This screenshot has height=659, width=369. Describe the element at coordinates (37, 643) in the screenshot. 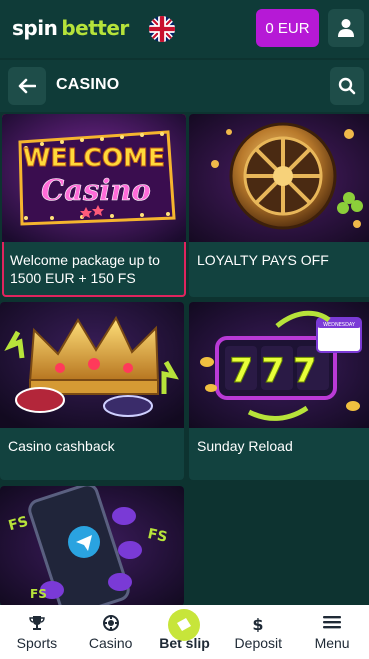

I see `nav-sports-label: Sports` at that location.